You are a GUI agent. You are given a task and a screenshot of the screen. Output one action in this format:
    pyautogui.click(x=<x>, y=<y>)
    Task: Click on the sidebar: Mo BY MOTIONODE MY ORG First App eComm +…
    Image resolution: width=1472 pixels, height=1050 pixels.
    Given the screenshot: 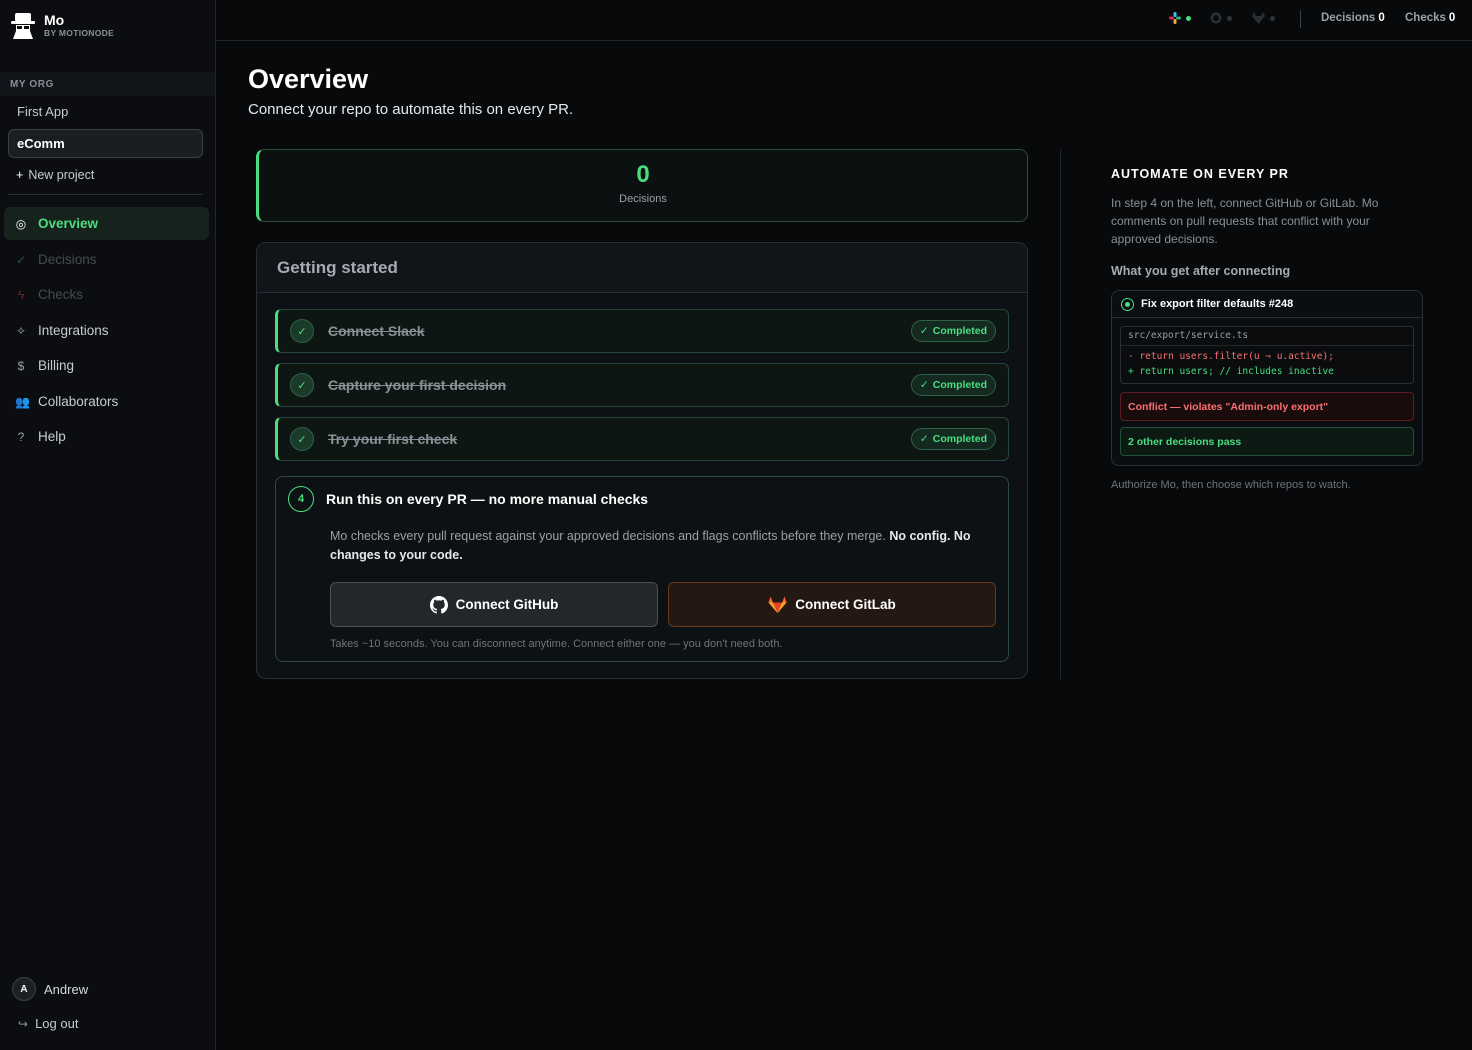 What is the action you would take?
    pyautogui.click(x=108, y=525)
    